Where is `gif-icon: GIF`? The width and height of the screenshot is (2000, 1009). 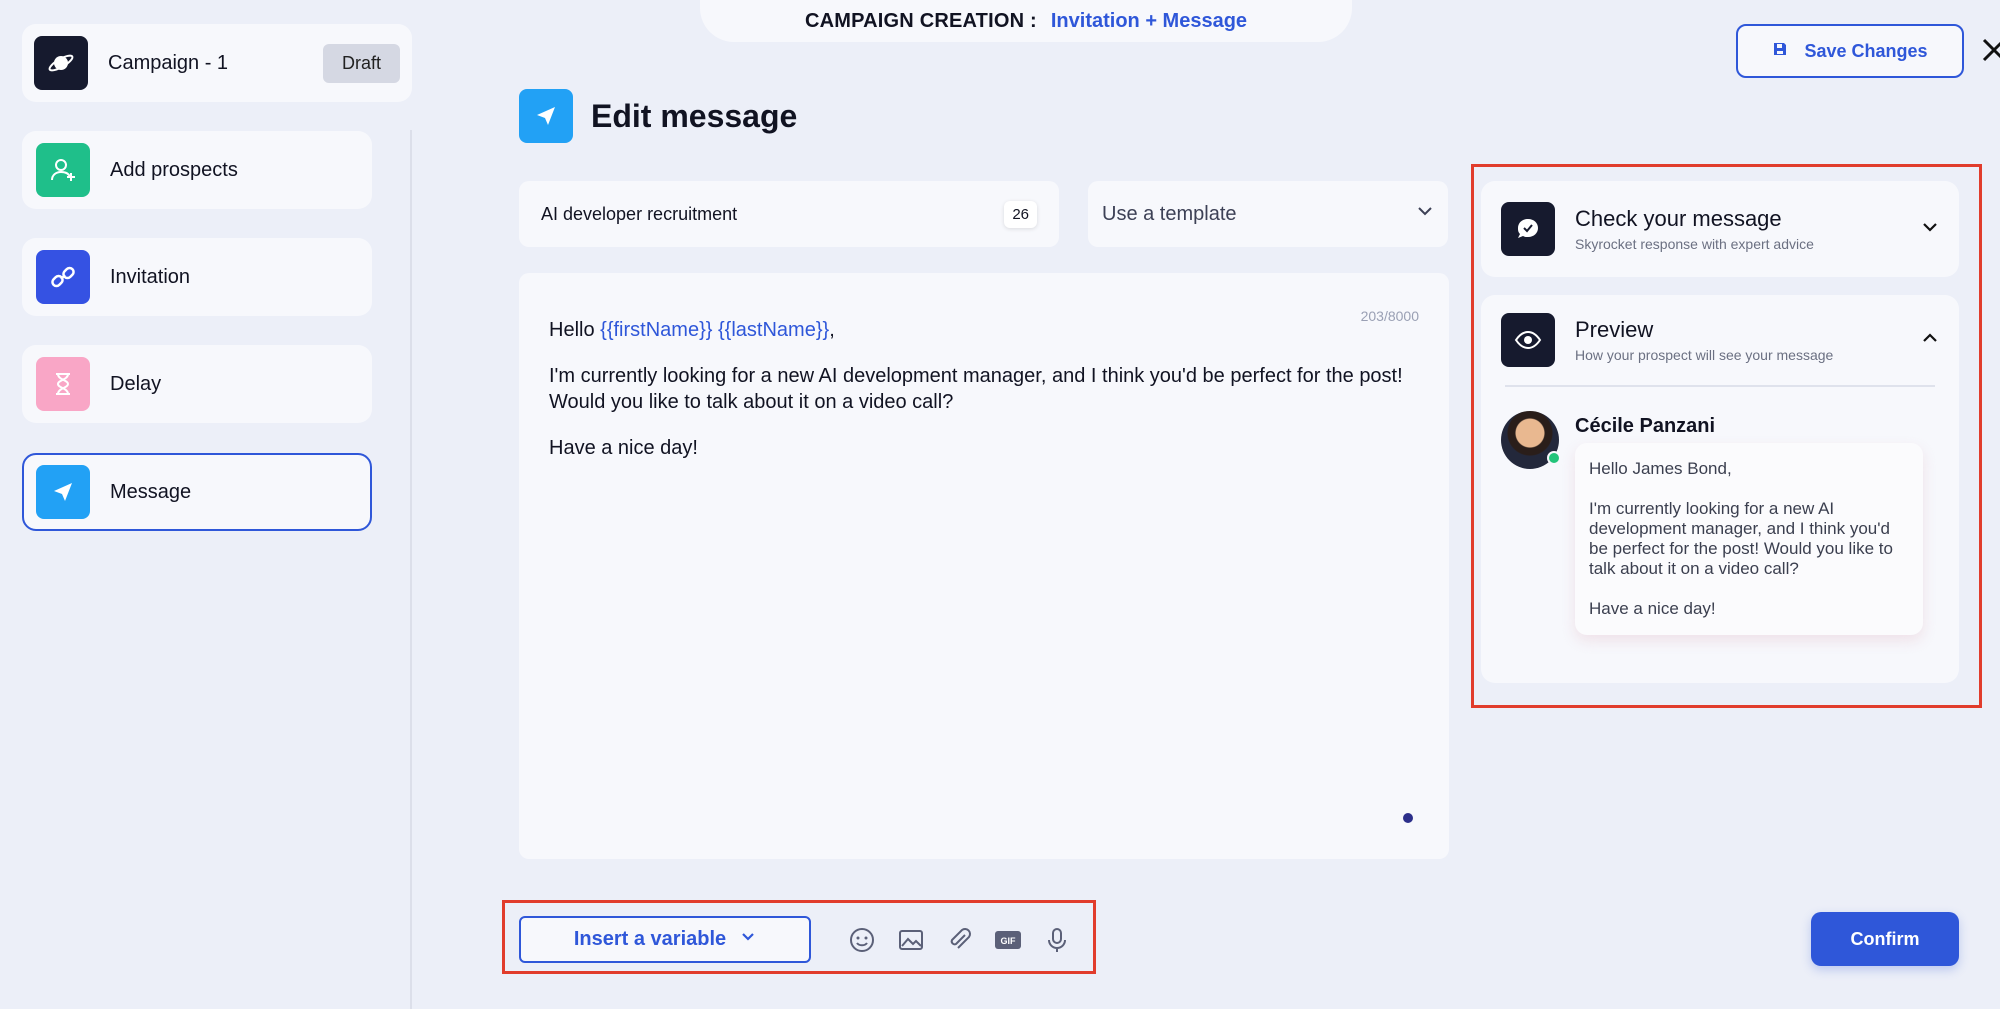
gif-icon: GIF is located at coordinates (1008, 940).